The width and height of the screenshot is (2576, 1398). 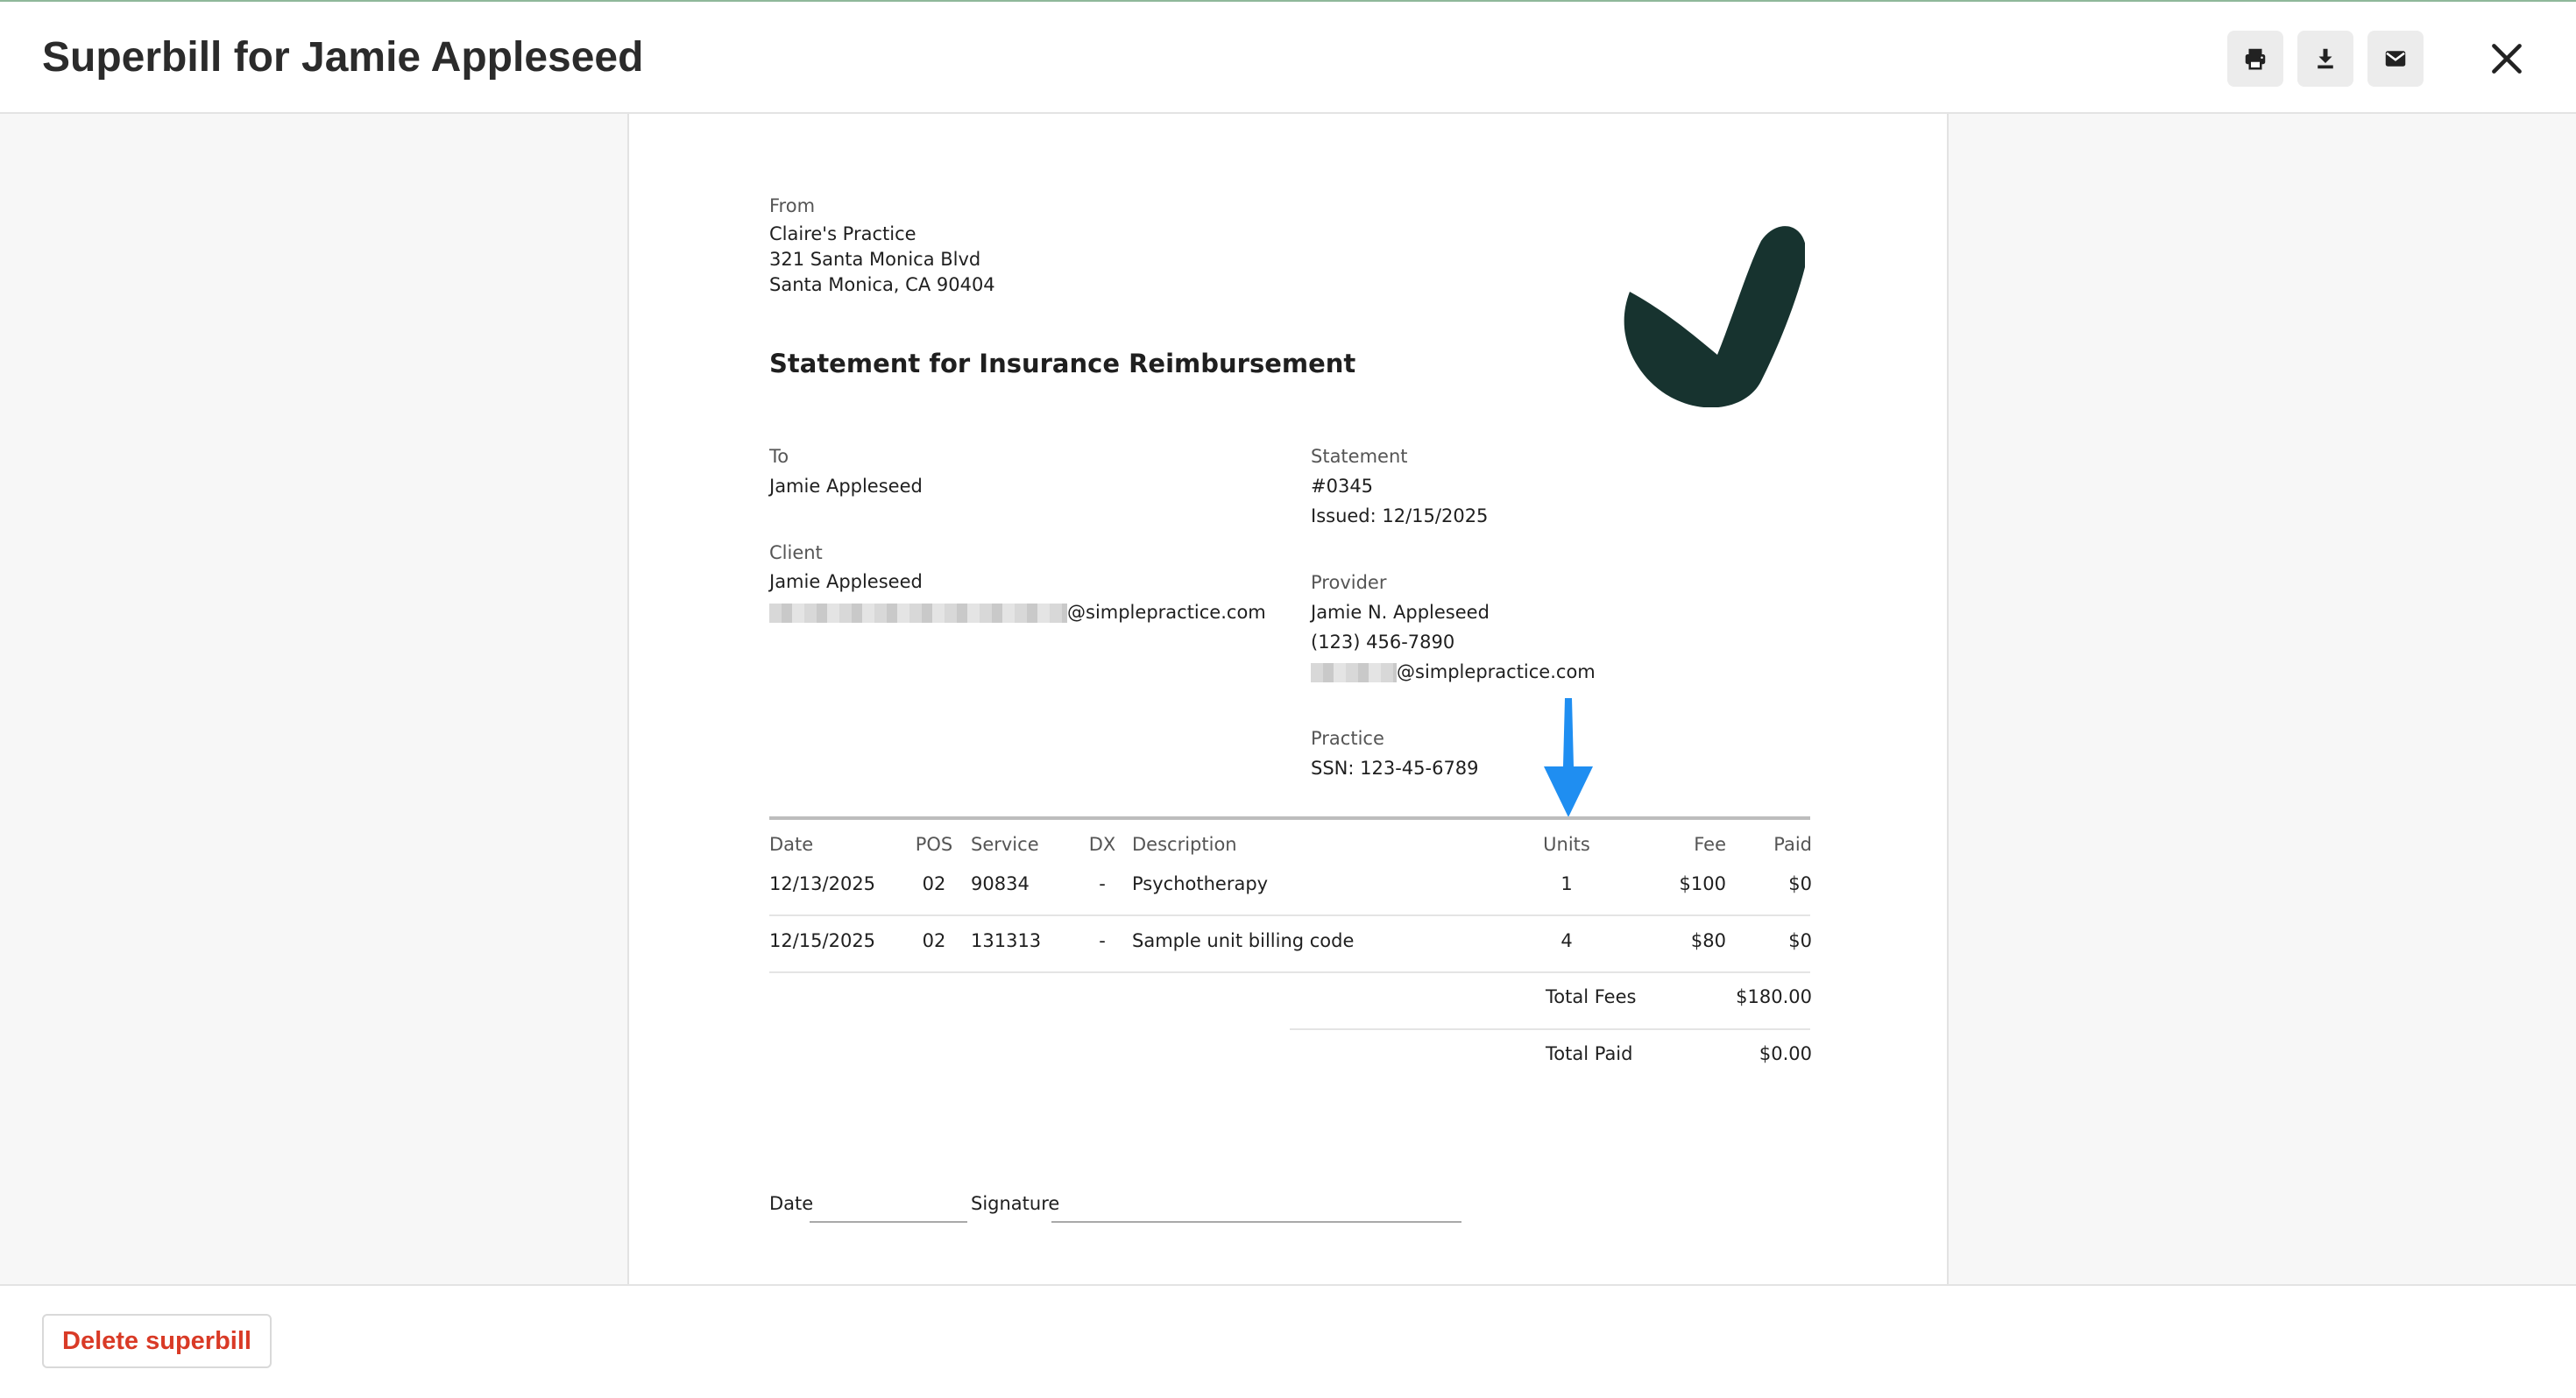 I want to click on annotation-arrow-icon, so click(x=1568, y=757).